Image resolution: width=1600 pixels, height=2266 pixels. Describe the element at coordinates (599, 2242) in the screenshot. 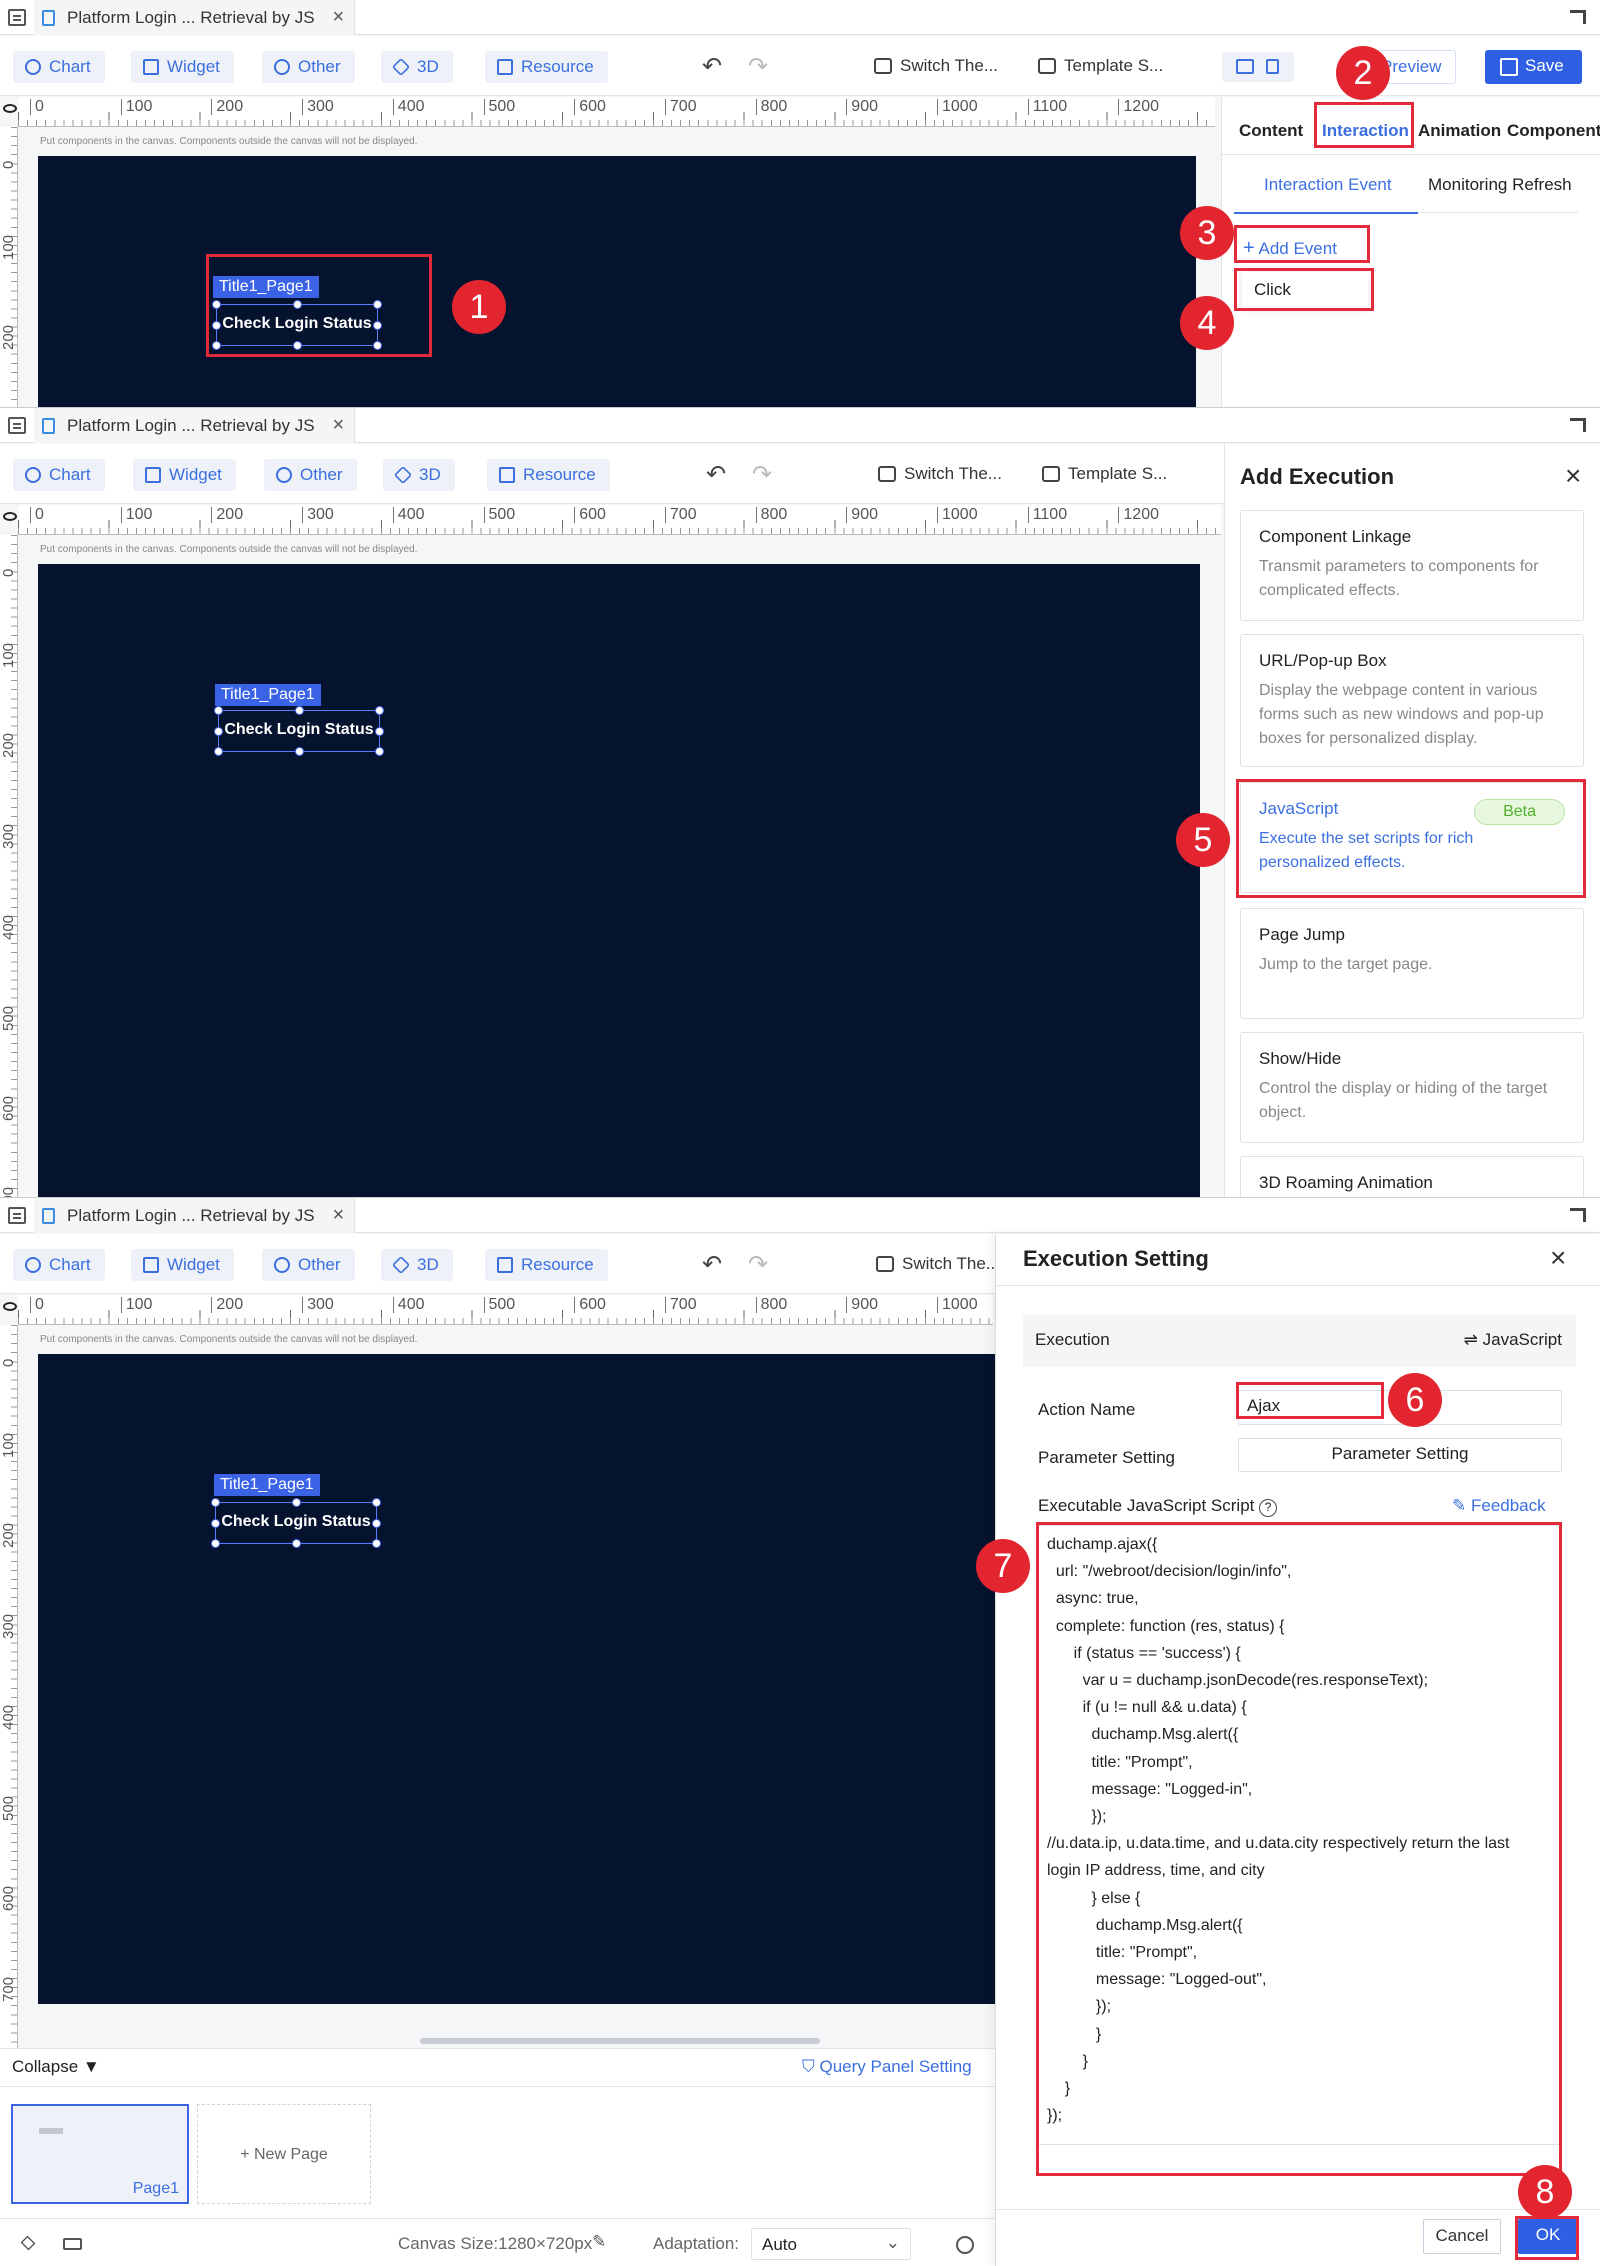

I see `edit-icon: ✎` at that location.